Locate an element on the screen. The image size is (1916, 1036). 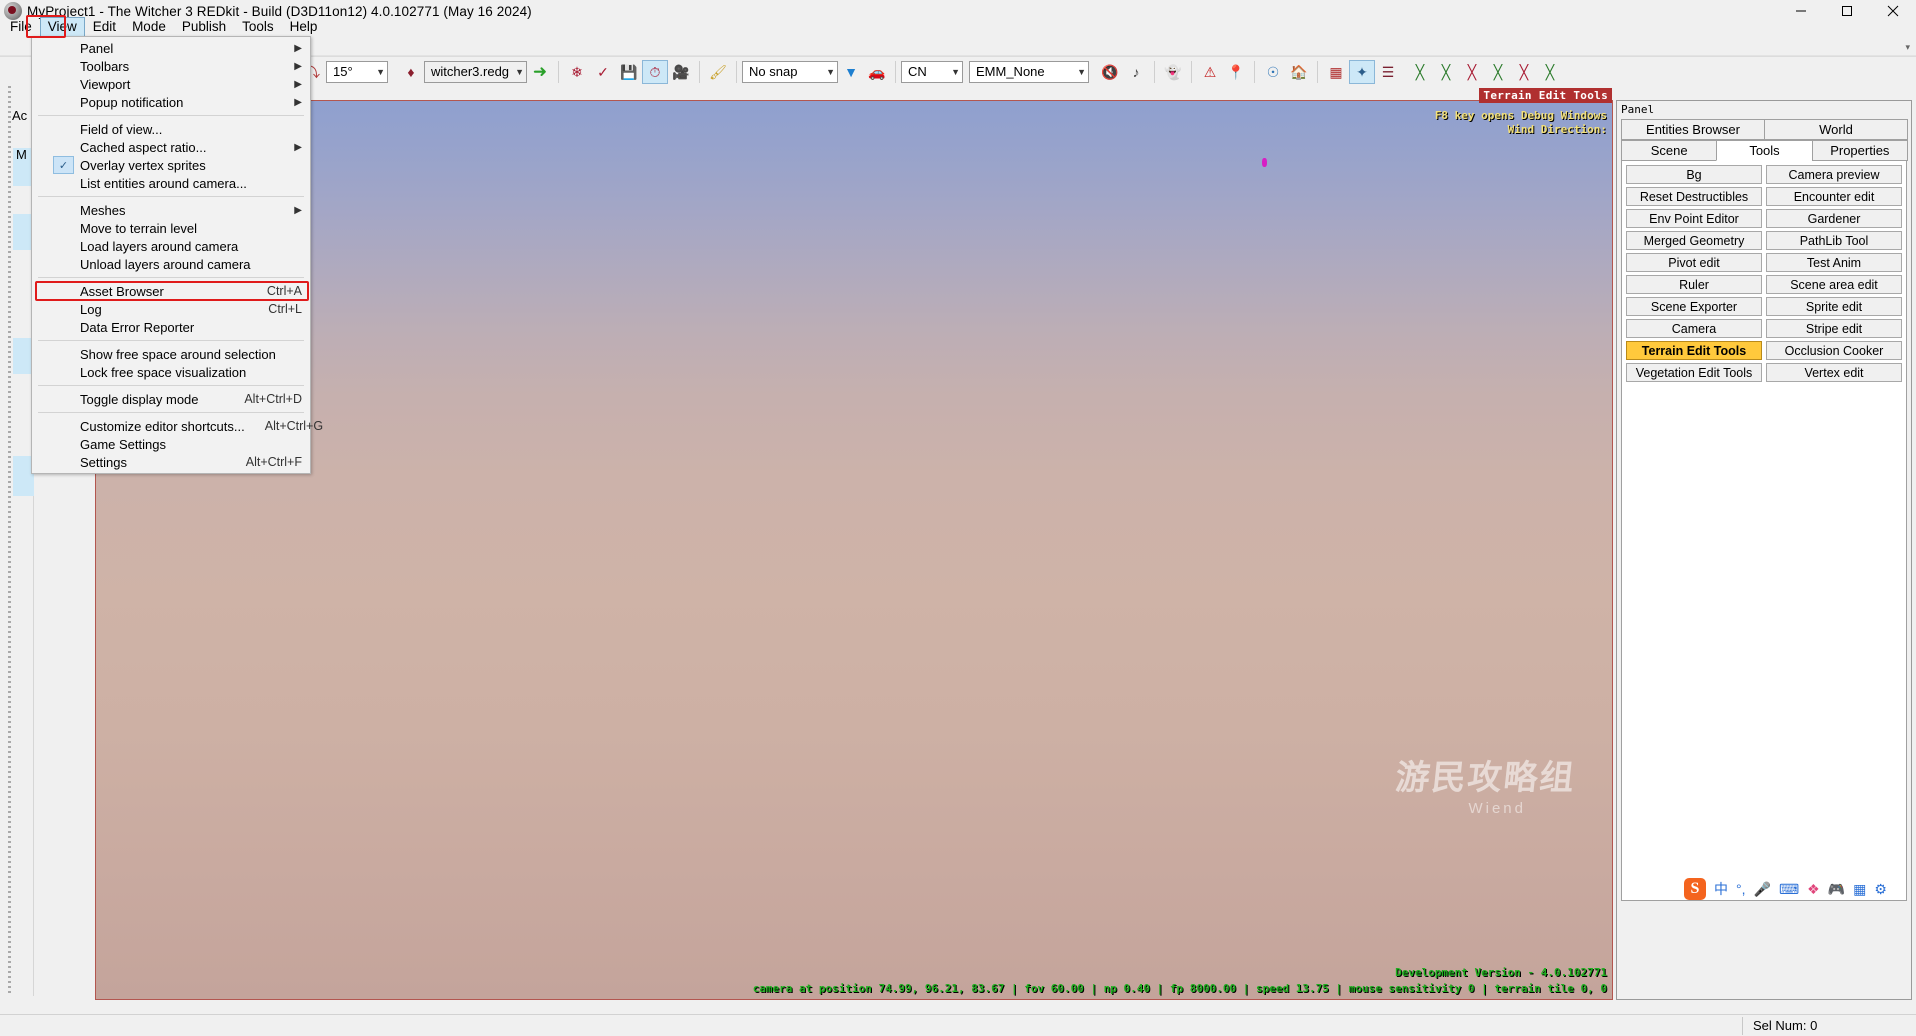
menu-publish: Publish is located at coordinates (204, 27).